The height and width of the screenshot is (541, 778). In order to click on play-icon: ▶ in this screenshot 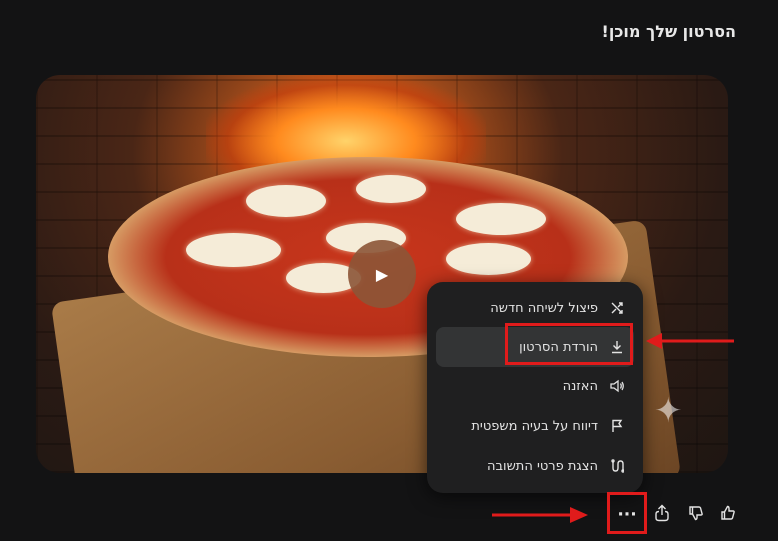, I will do `click(382, 274)`.